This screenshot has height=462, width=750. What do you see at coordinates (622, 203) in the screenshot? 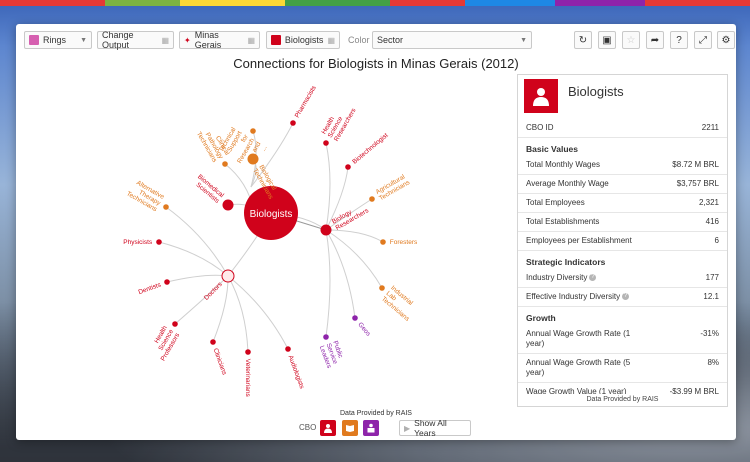
I see `basic-row: Total Employees 2,321` at bounding box center [622, 203].